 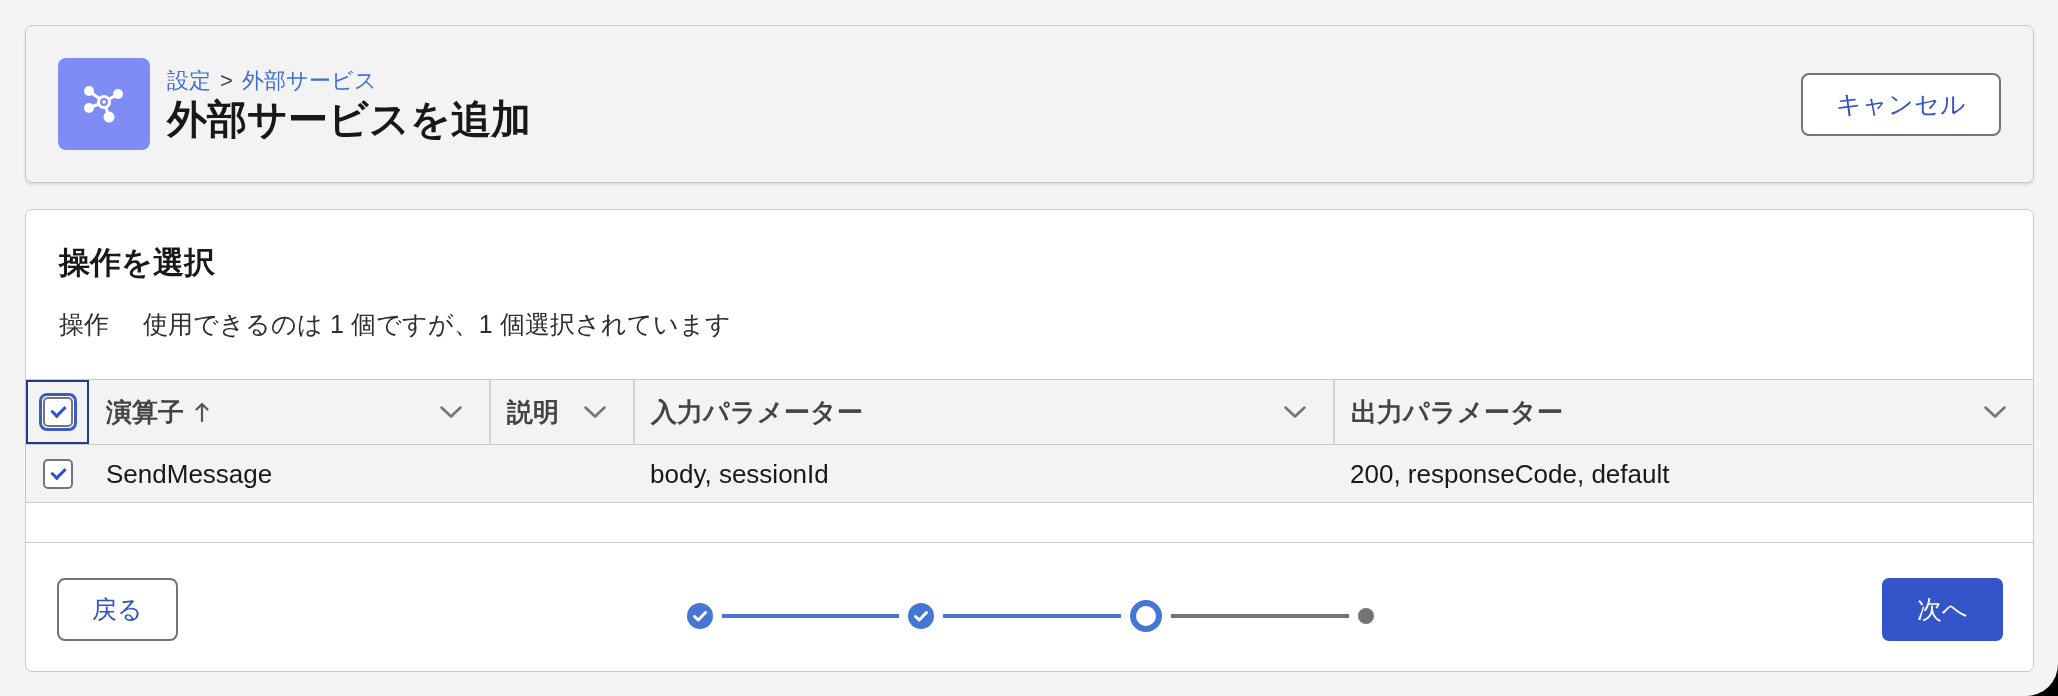 What do you see at coordinates (137, 262) in the screenshot?
I see `section-title: 操作を選択` at bounding box center [137, 262].